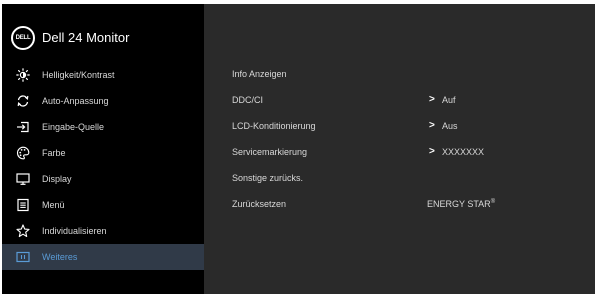 The height and width of the screenshot is (296, 598). What do you see at coordinates (103, 257) in the screenshot?
I see `sidebar-item-others: Weiteres` at bounding box center [103, 257].